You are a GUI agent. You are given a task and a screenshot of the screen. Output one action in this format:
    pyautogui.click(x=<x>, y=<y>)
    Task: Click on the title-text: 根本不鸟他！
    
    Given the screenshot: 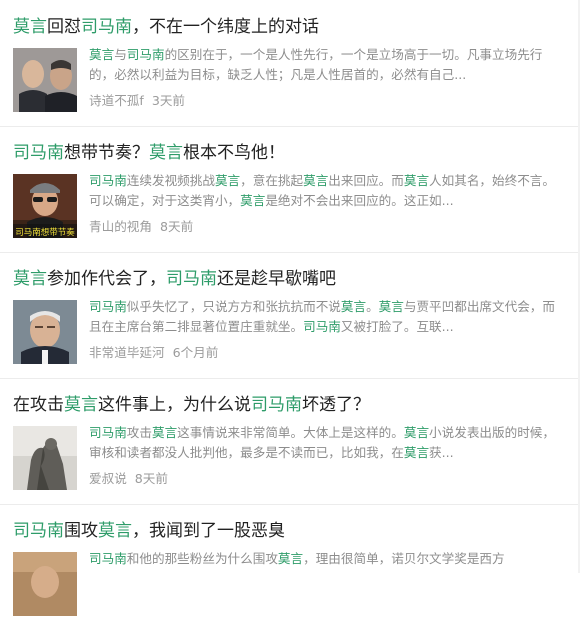 What is the action you would take?
    pyautogui.click(x=234, y=153)
    